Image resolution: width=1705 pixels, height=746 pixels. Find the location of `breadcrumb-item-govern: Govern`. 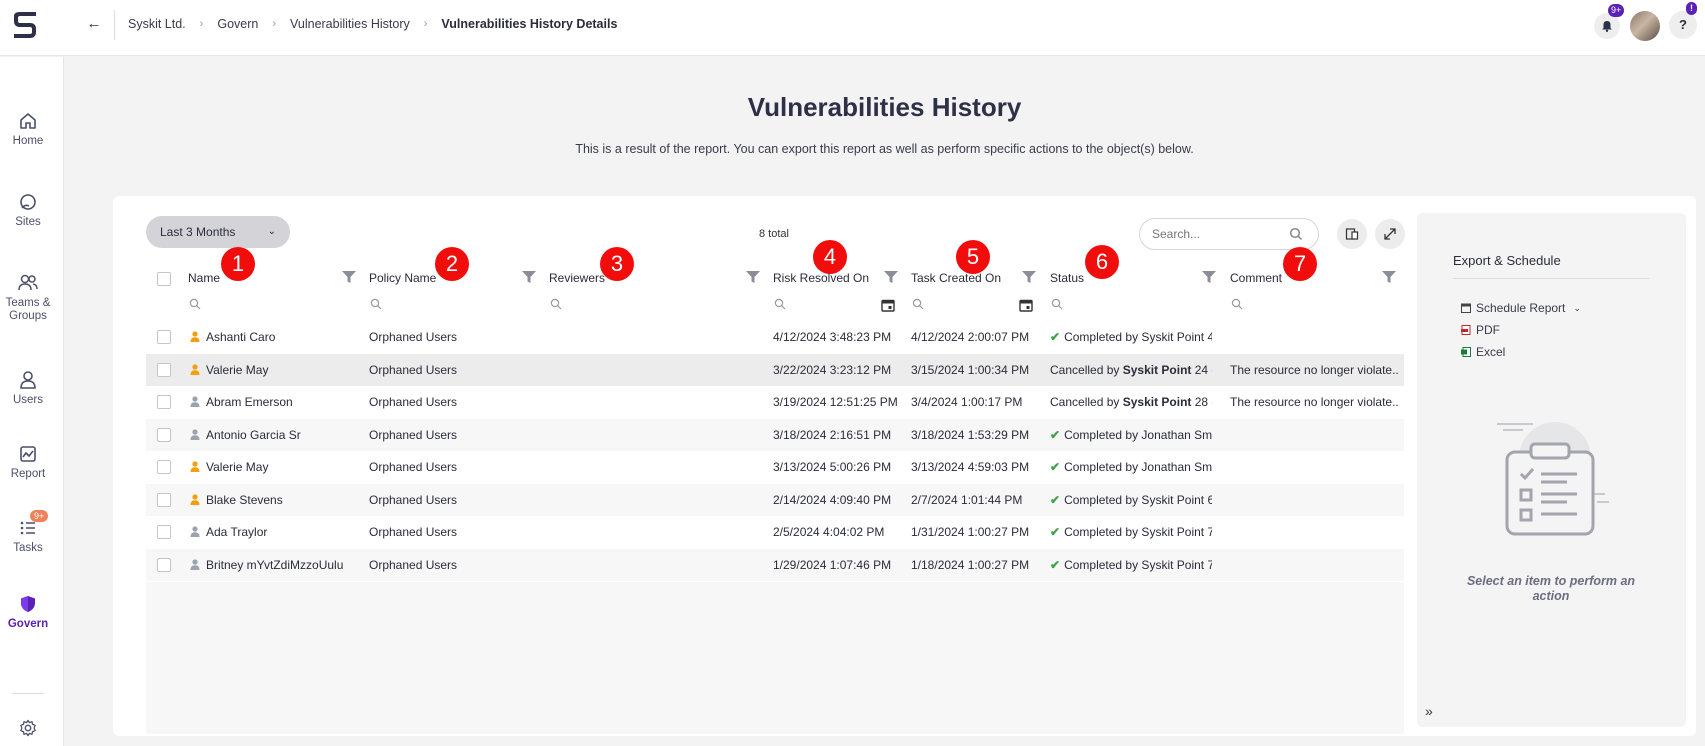

breadcrumb-item-govern: Govern is located at coordinates (237, 24).